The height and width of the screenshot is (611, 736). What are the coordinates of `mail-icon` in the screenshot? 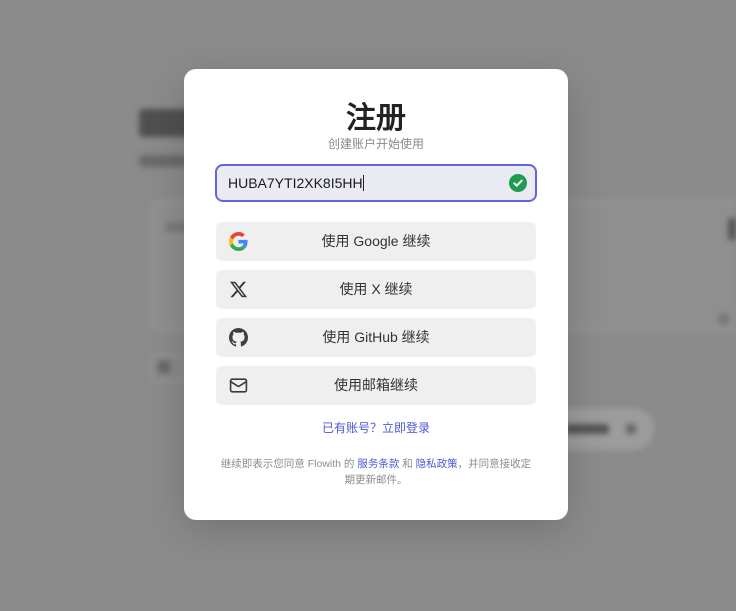 It's located at (238, 385).